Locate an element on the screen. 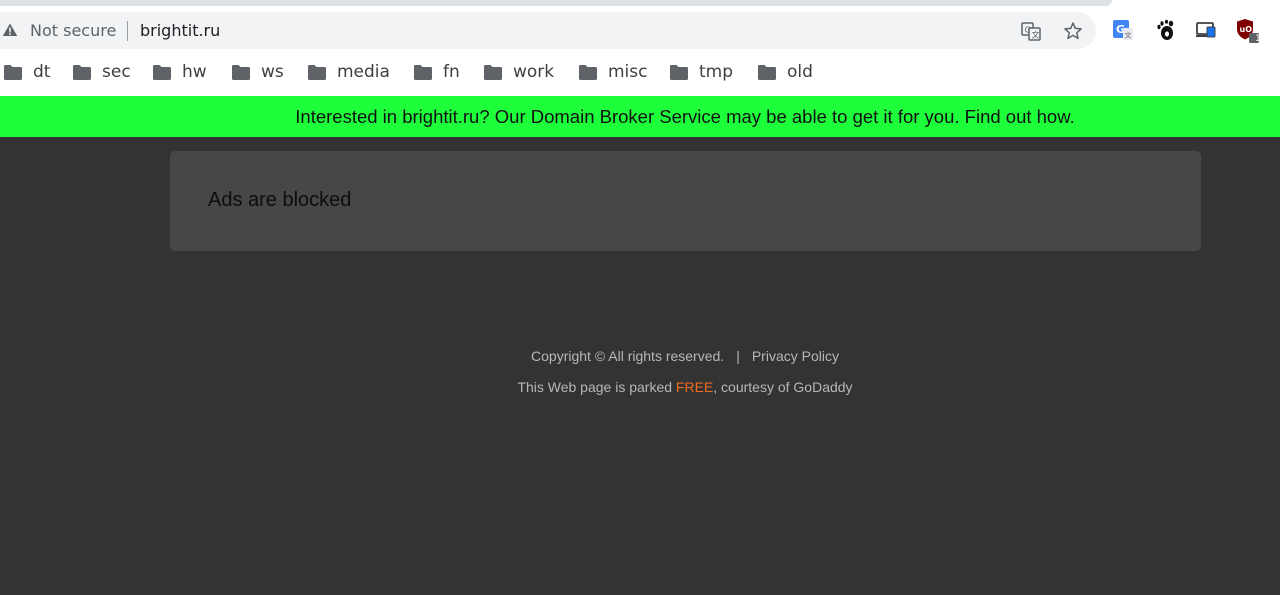 Image resolution: width=1280 pixels, height=595 pixels. bookmark-folder-media: media is located at coordinates (349, 72).